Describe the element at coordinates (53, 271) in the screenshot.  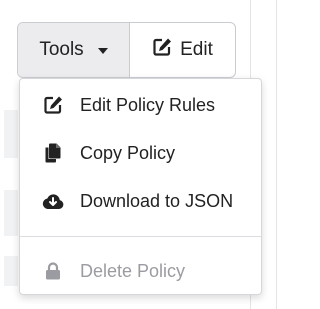
I see `lock-icon` at that location.